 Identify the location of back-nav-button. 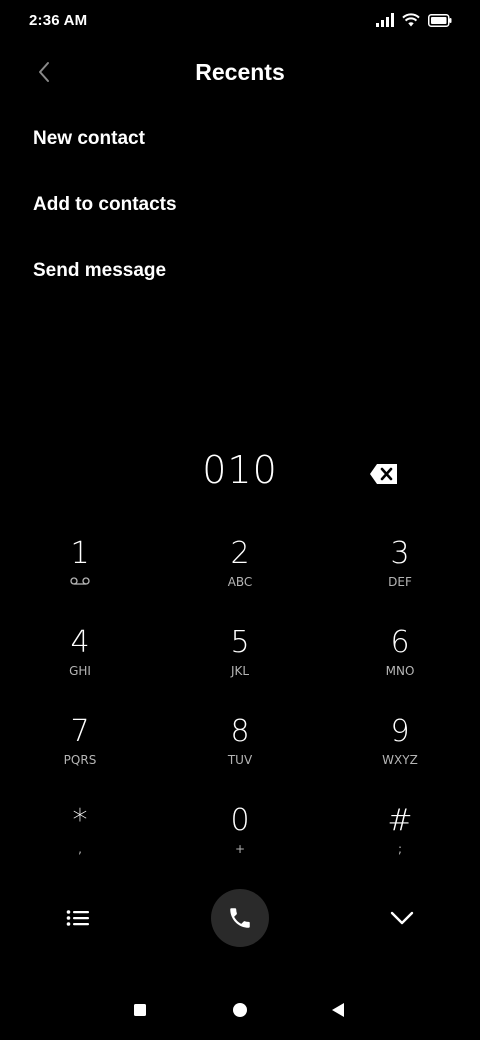
(338, 1010).